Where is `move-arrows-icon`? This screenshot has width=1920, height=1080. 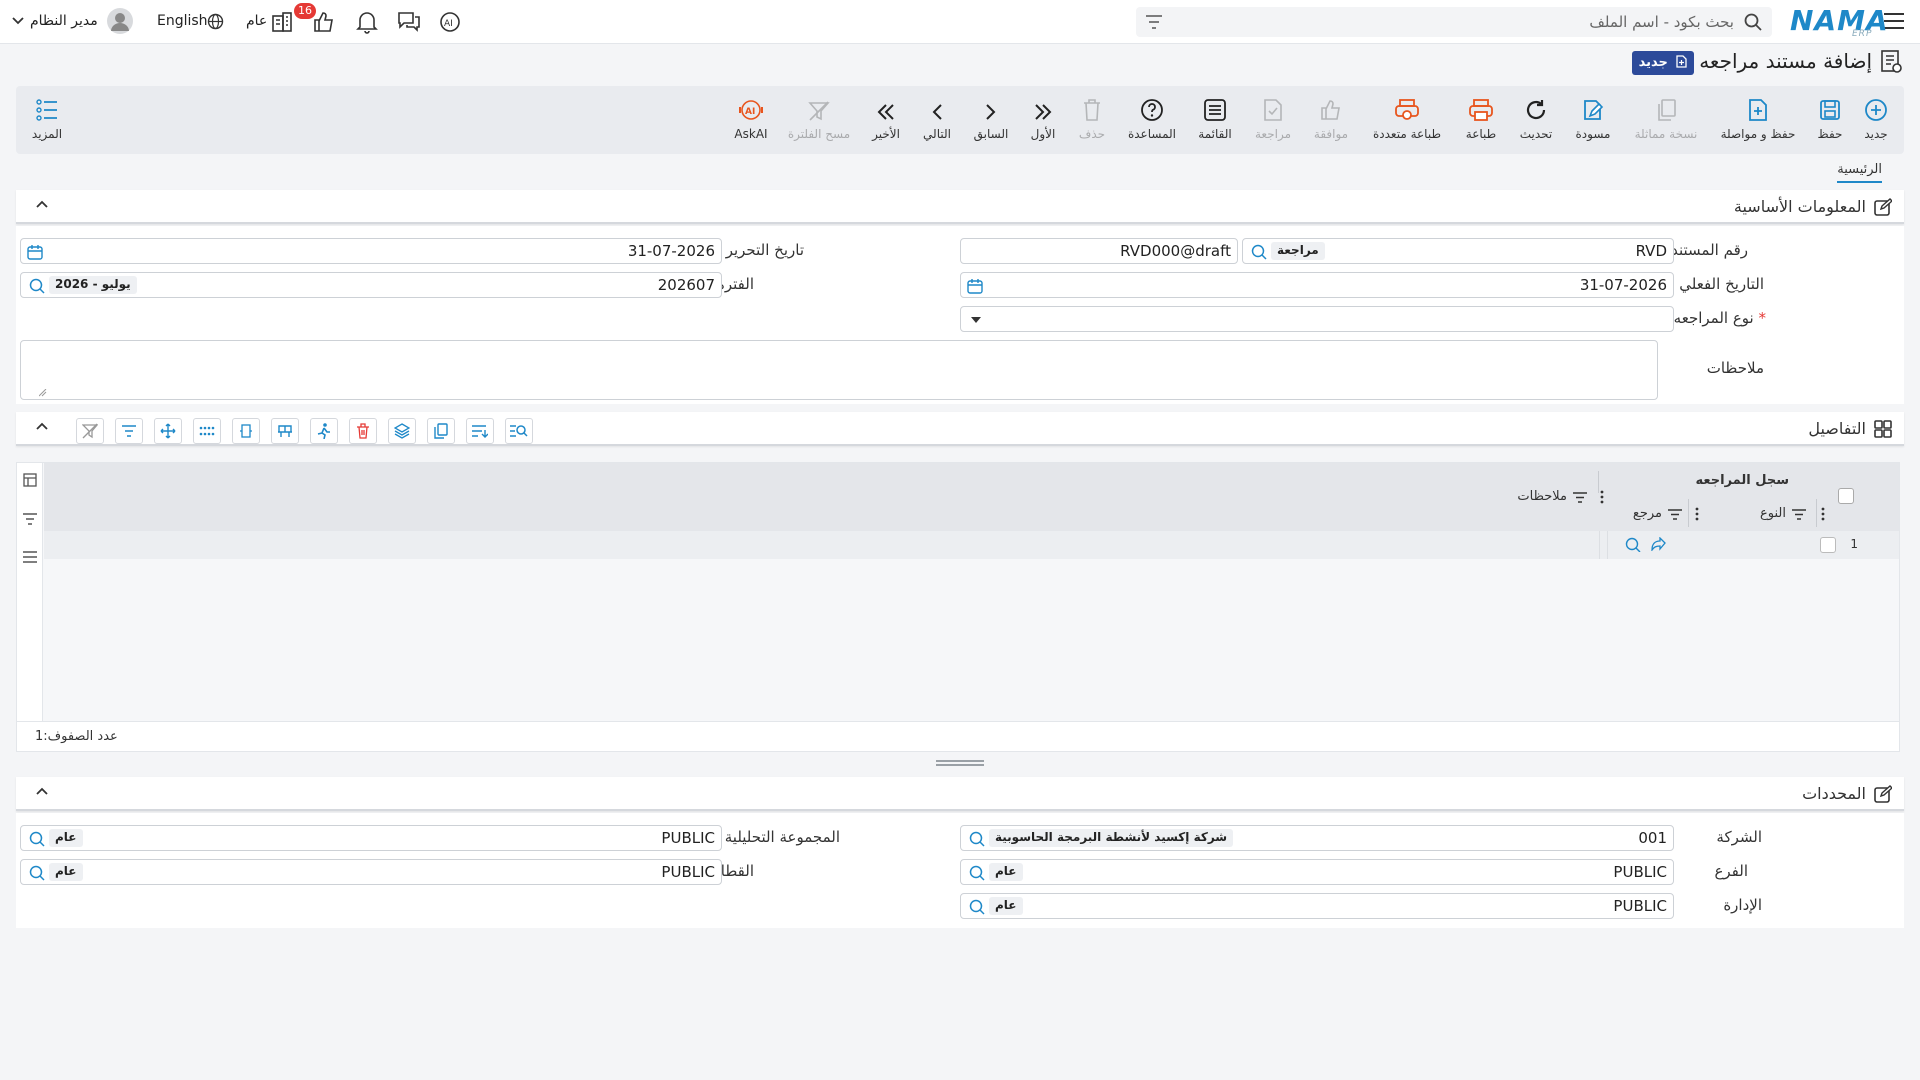 move-arrows-icon is located at coordinates (168, 431).